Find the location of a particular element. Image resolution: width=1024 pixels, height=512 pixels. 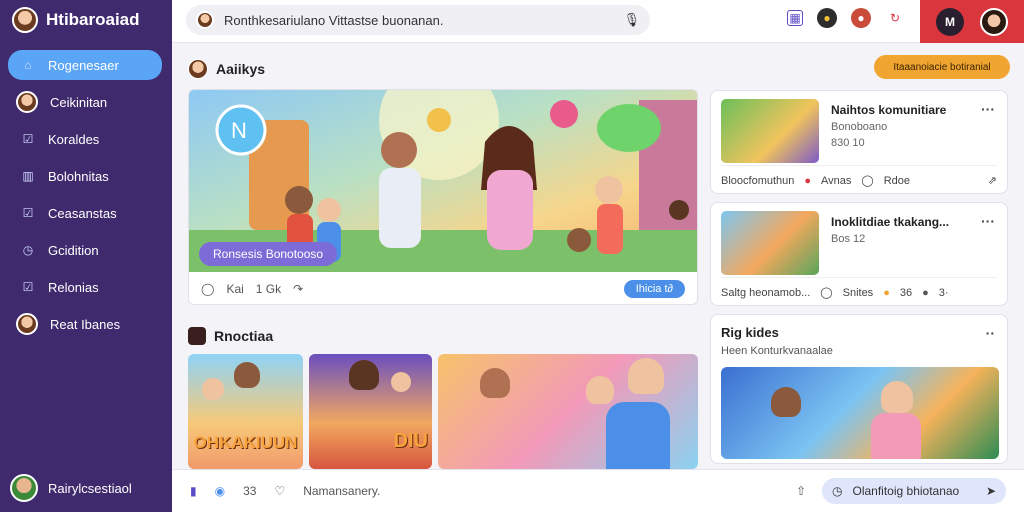

card-meta: Bos 12 is located at coordinates (848, 239).